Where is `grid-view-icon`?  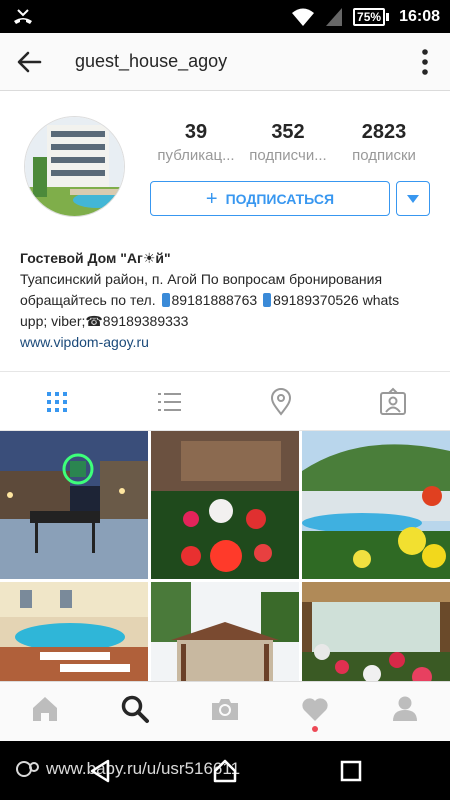
grid-view-icon is located at coordinates (57, 402).